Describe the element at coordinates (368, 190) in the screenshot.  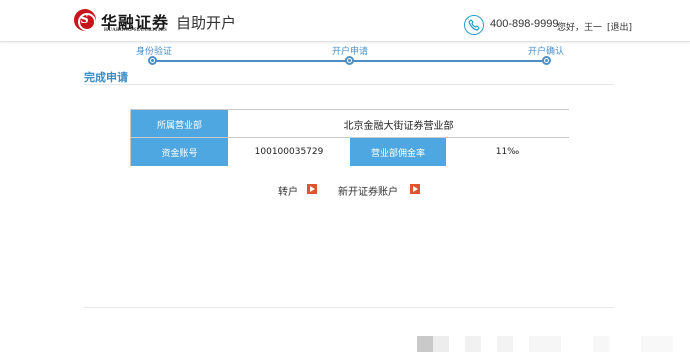
I see `new-account-link: 新开证券账户` at that location.